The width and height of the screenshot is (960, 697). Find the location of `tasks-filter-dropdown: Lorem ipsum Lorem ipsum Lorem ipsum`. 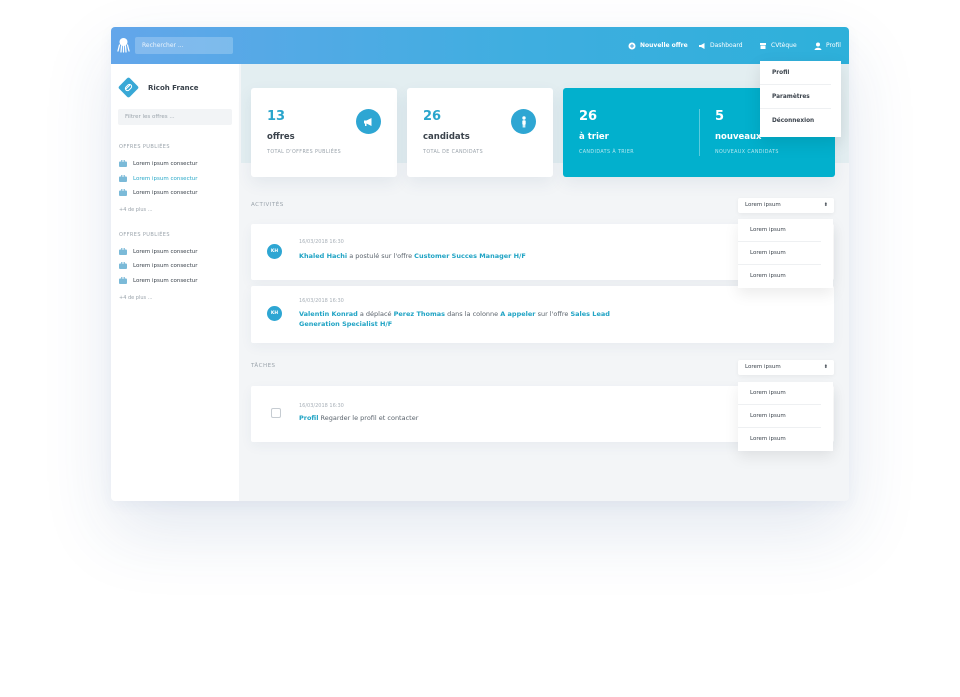

tasks-filter-dropdown: Lorem ipsum Lorem ipsum Lorem ipsum is located at coordinates (785, 416).